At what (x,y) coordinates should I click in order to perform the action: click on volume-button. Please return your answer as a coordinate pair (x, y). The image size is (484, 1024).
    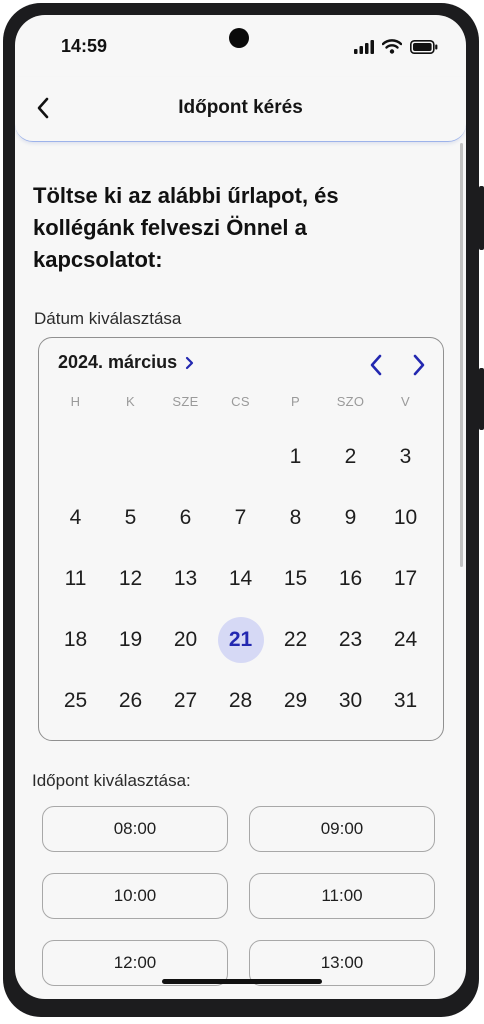
    Looking at the image, I should click on (481, 218).